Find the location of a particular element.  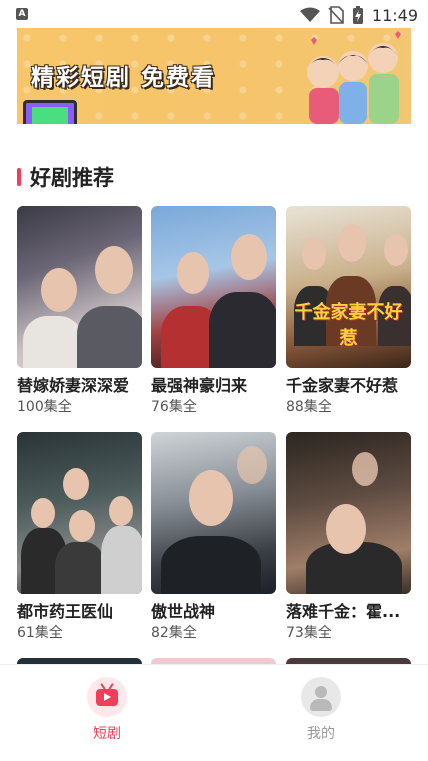

drama-card: 落难千金：霍... 73集全 is located at coordinates (348, 537).